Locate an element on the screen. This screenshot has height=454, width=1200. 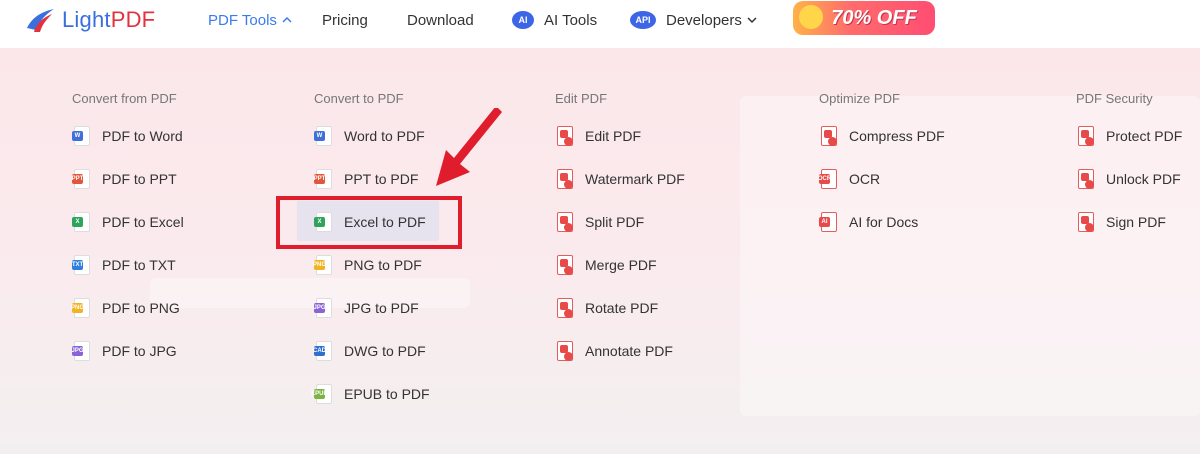
menu-item-label: Edit PDF is located at coordinates (613, 136).